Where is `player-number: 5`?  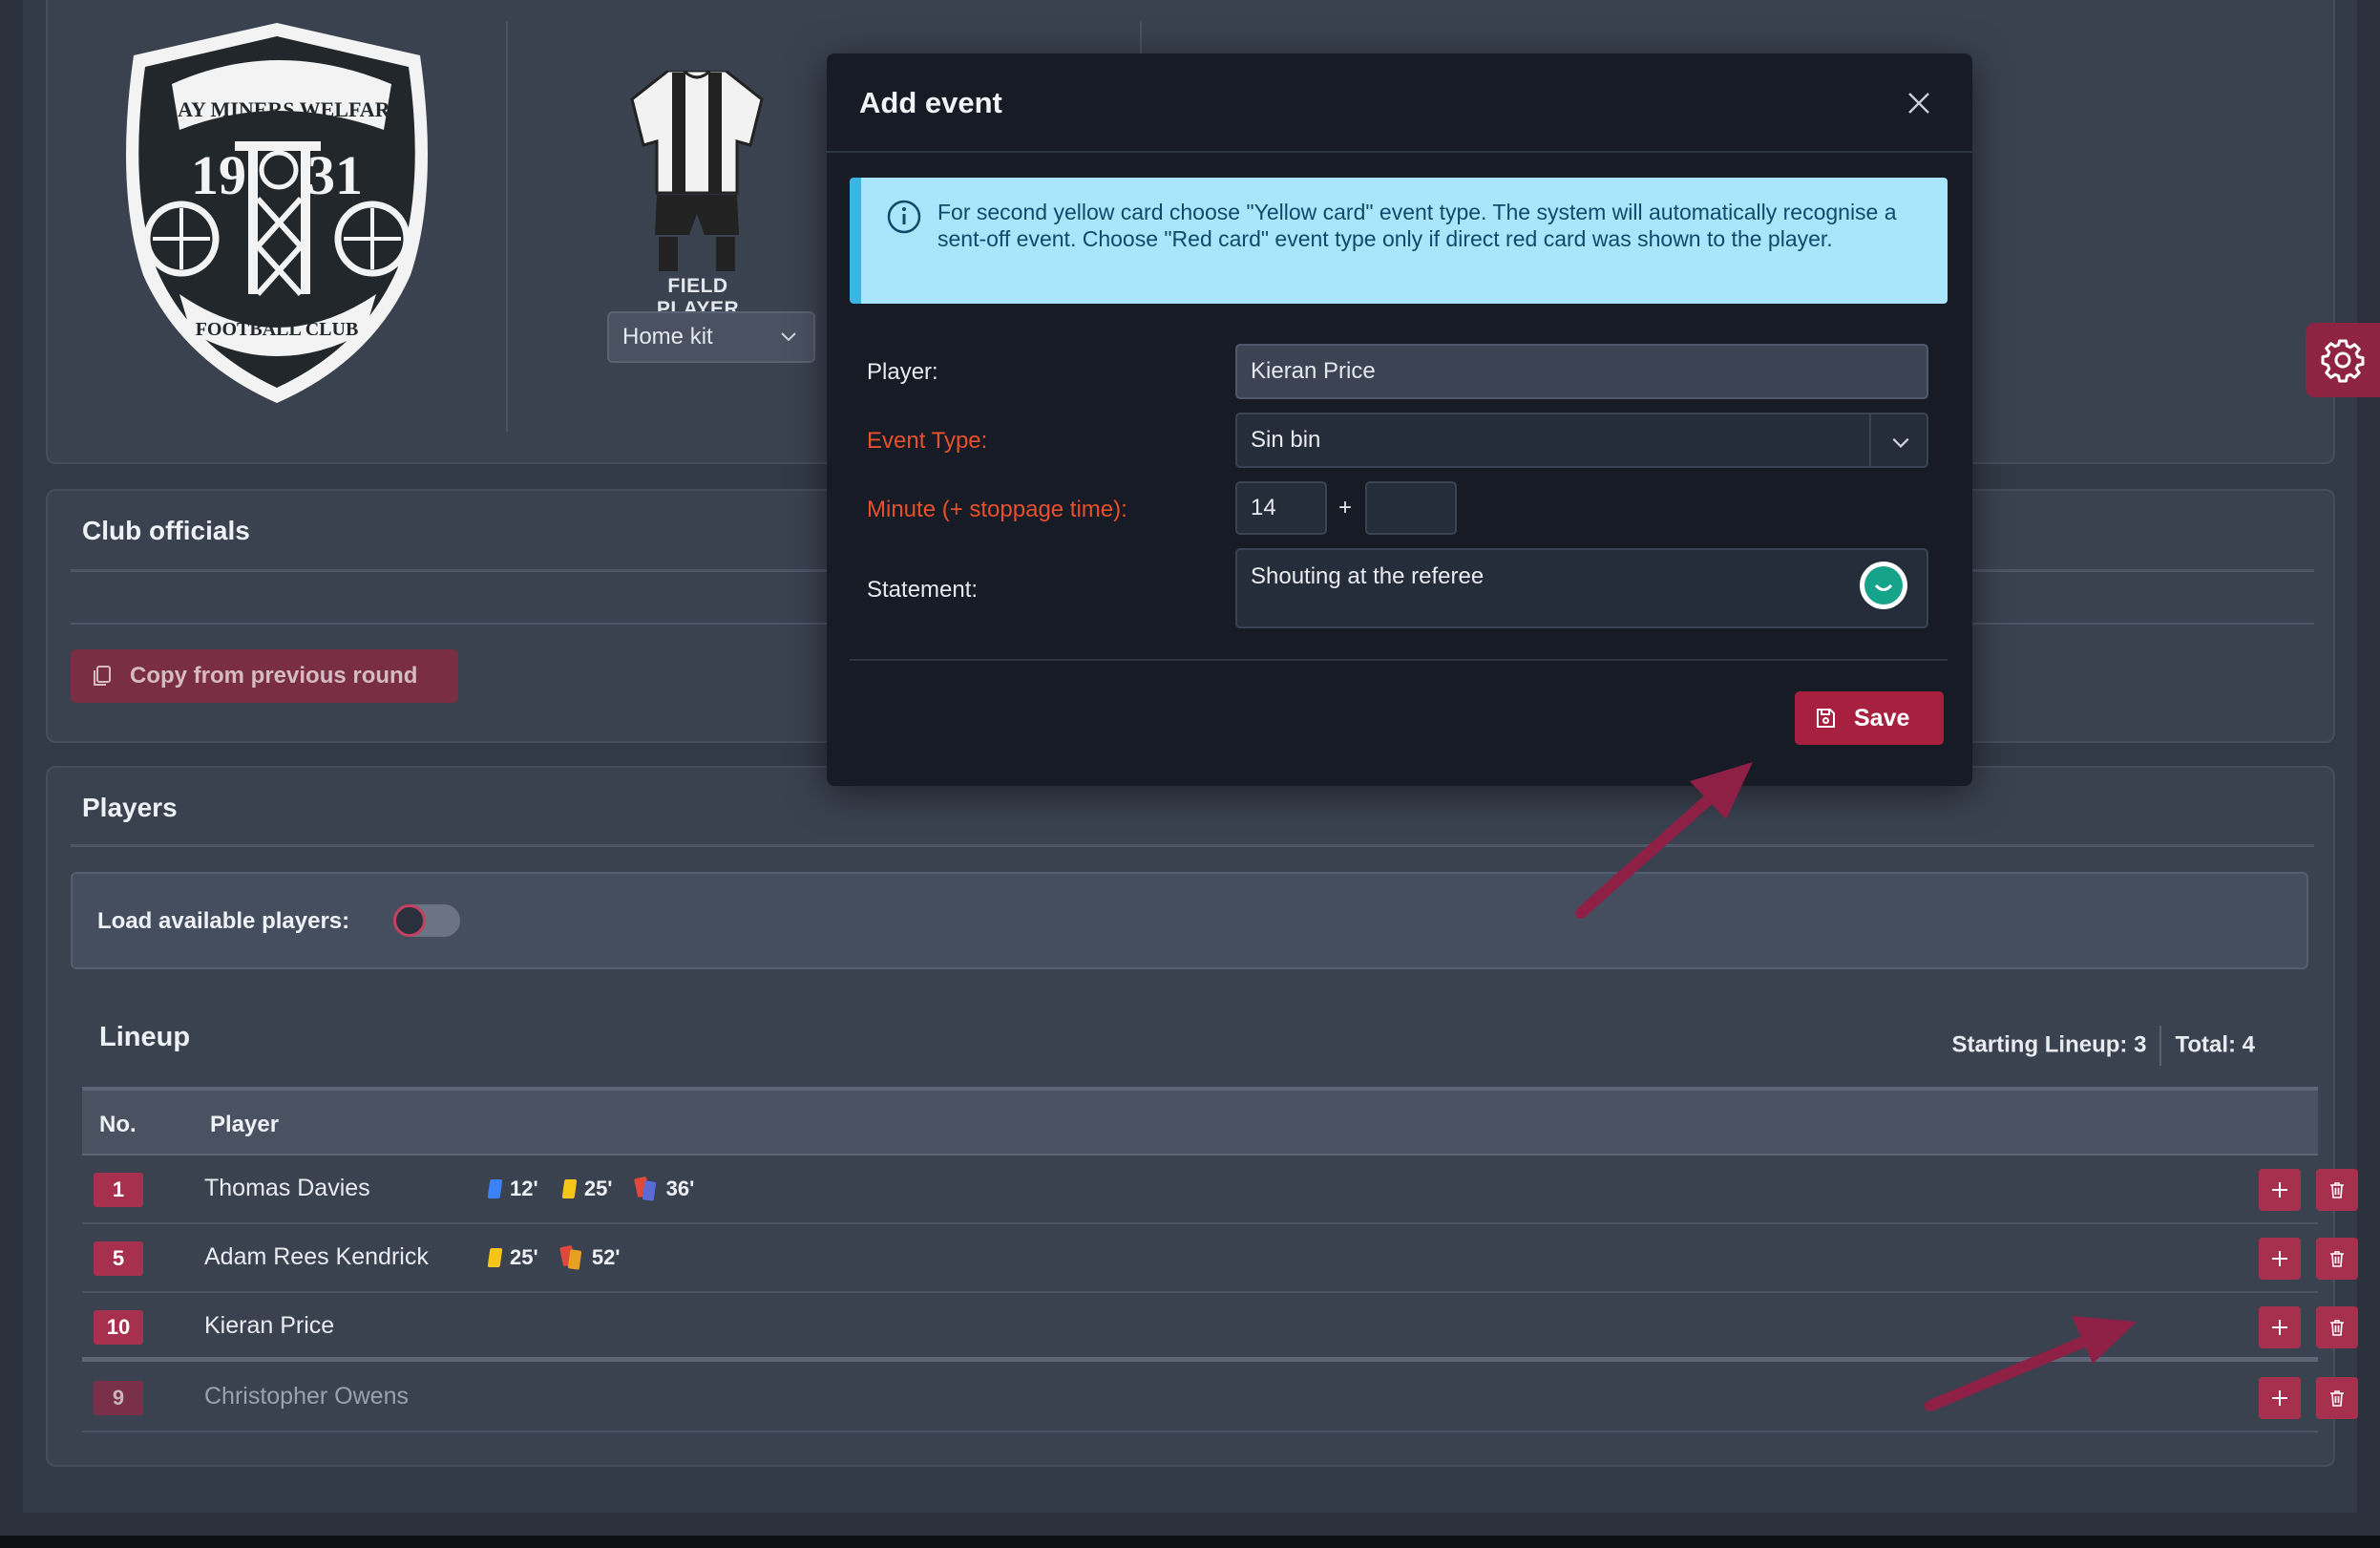
player-number: 5 is located at coordinates (118, 1258).